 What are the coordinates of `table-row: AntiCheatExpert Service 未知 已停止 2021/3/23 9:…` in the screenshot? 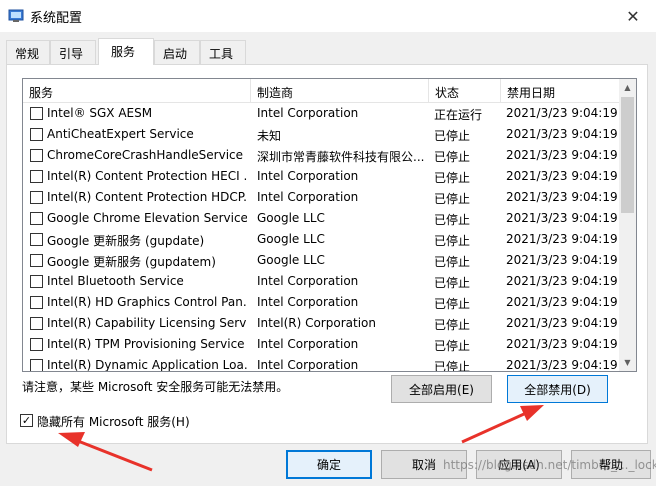 It's located at (321, 134).